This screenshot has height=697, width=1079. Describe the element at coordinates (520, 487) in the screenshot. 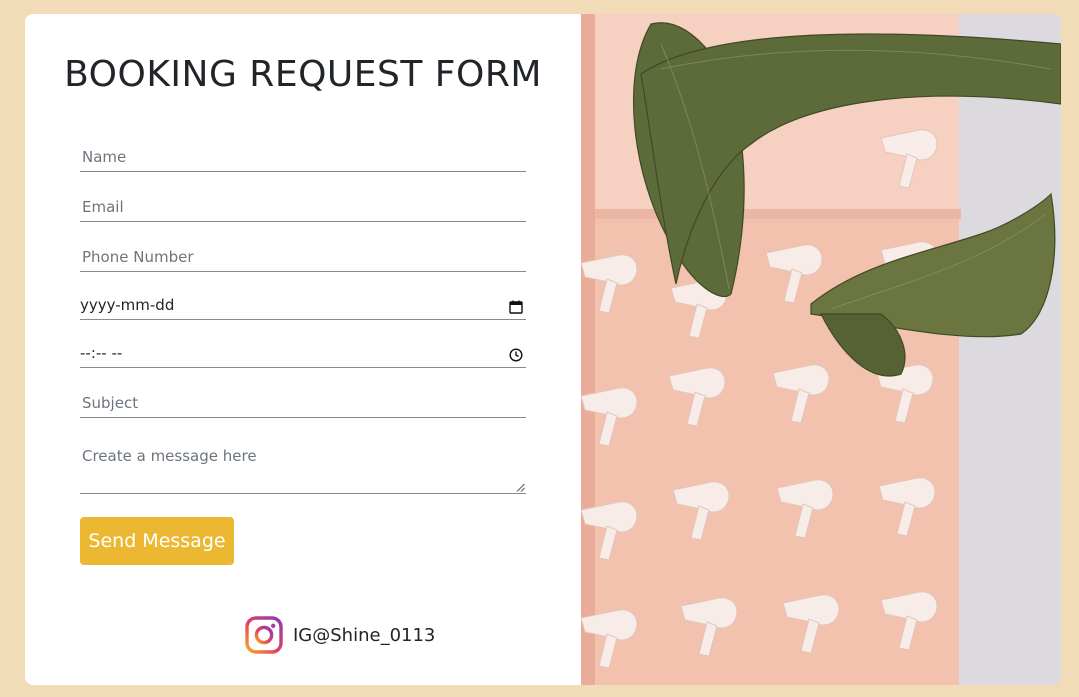

I see `resize-grip-icon` at that location.